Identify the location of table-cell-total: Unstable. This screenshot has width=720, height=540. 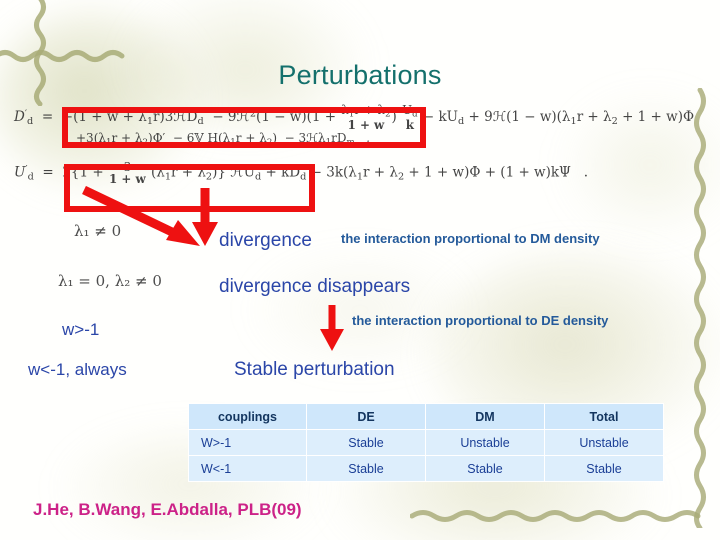
(604, 442).